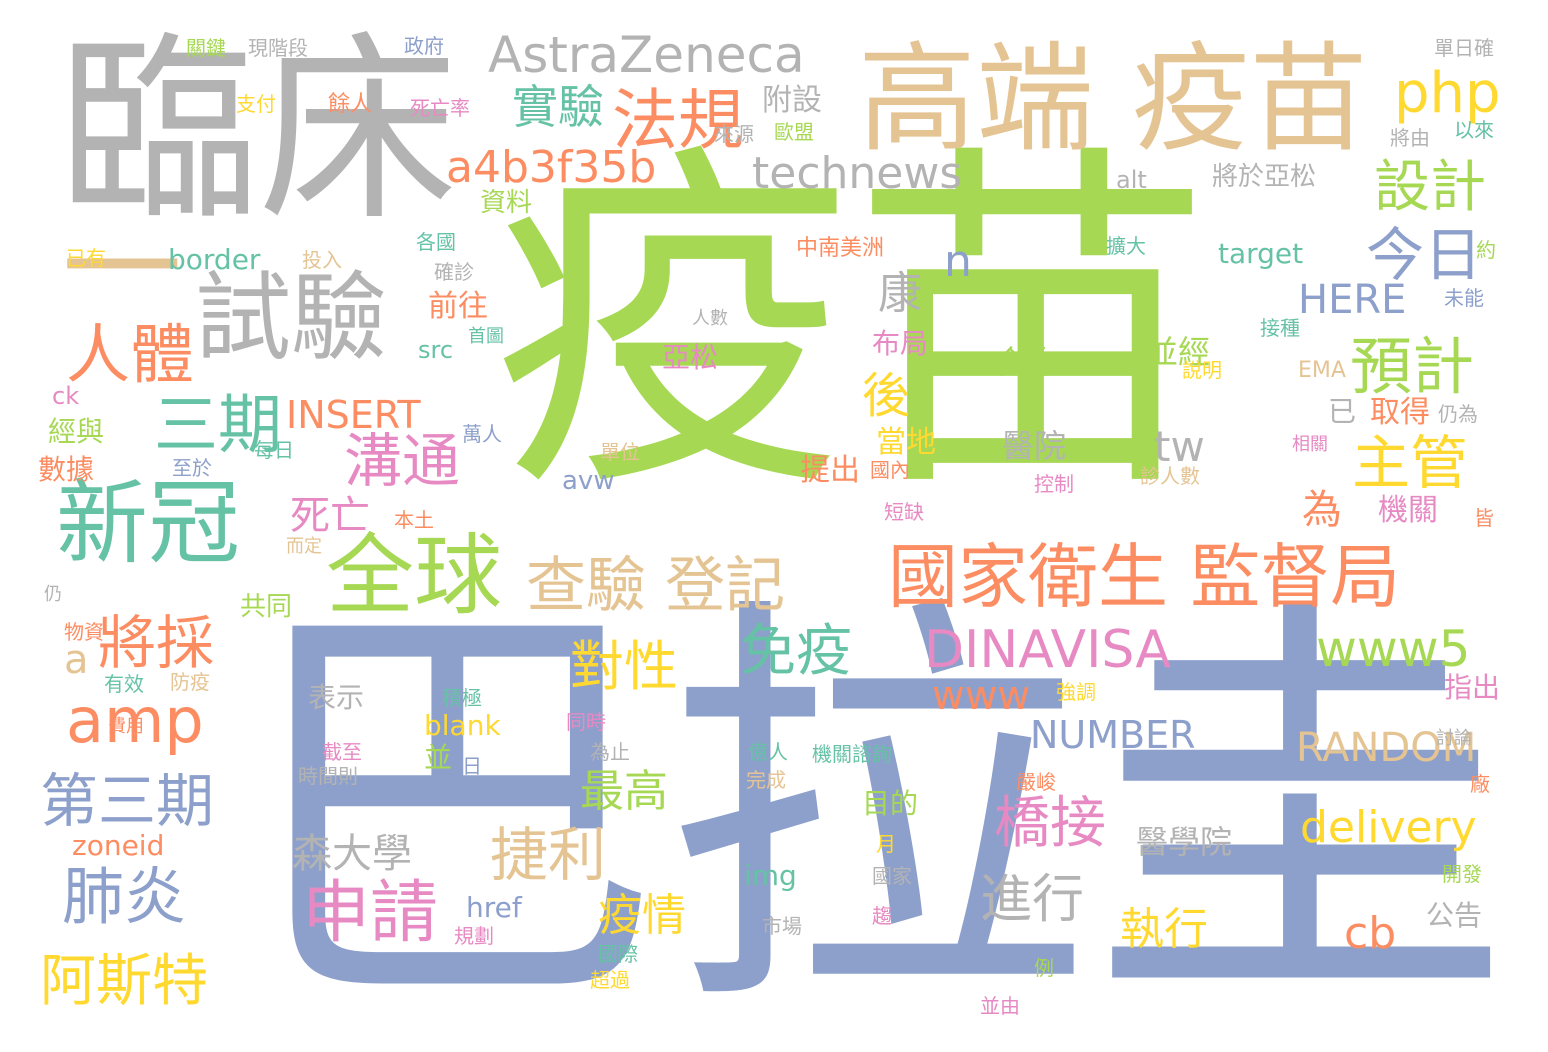 This screenshot has width=1548, height=1052. I want to click on word-qude: 取得, so click(1400, 412).